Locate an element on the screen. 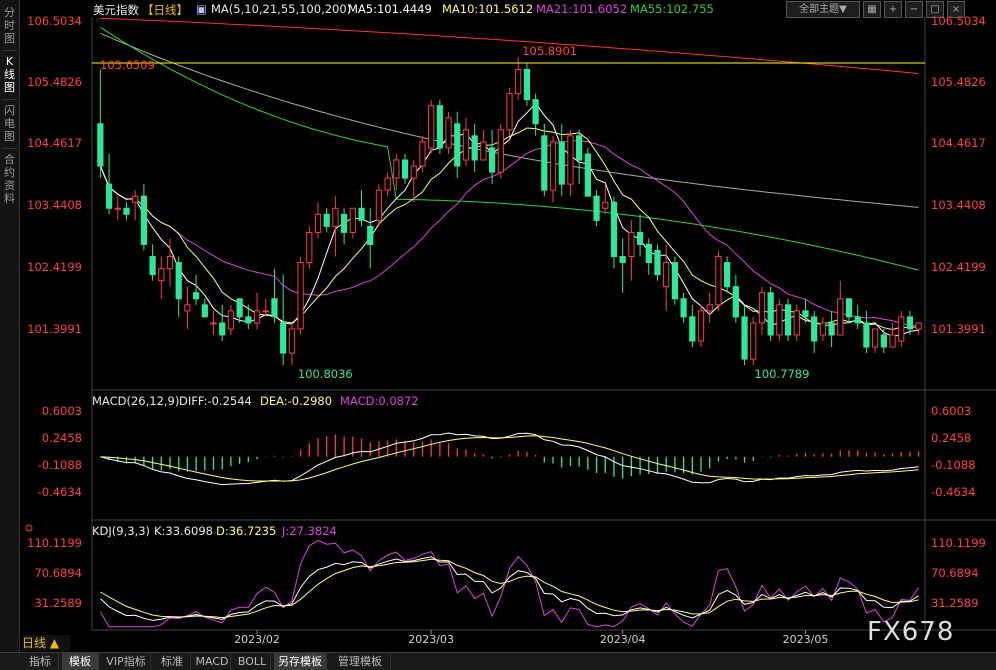  bottom-tab-0: 指标 is located at coordinates (40, 661).